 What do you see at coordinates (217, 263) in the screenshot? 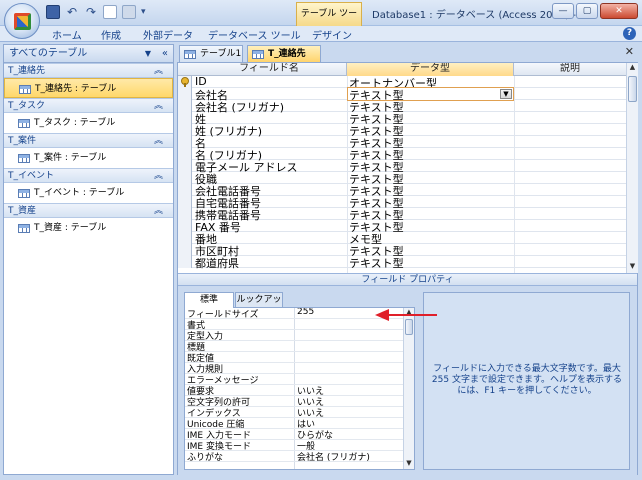
I see `field-name-cell: 都道府県` at bounding box center [217, 263].